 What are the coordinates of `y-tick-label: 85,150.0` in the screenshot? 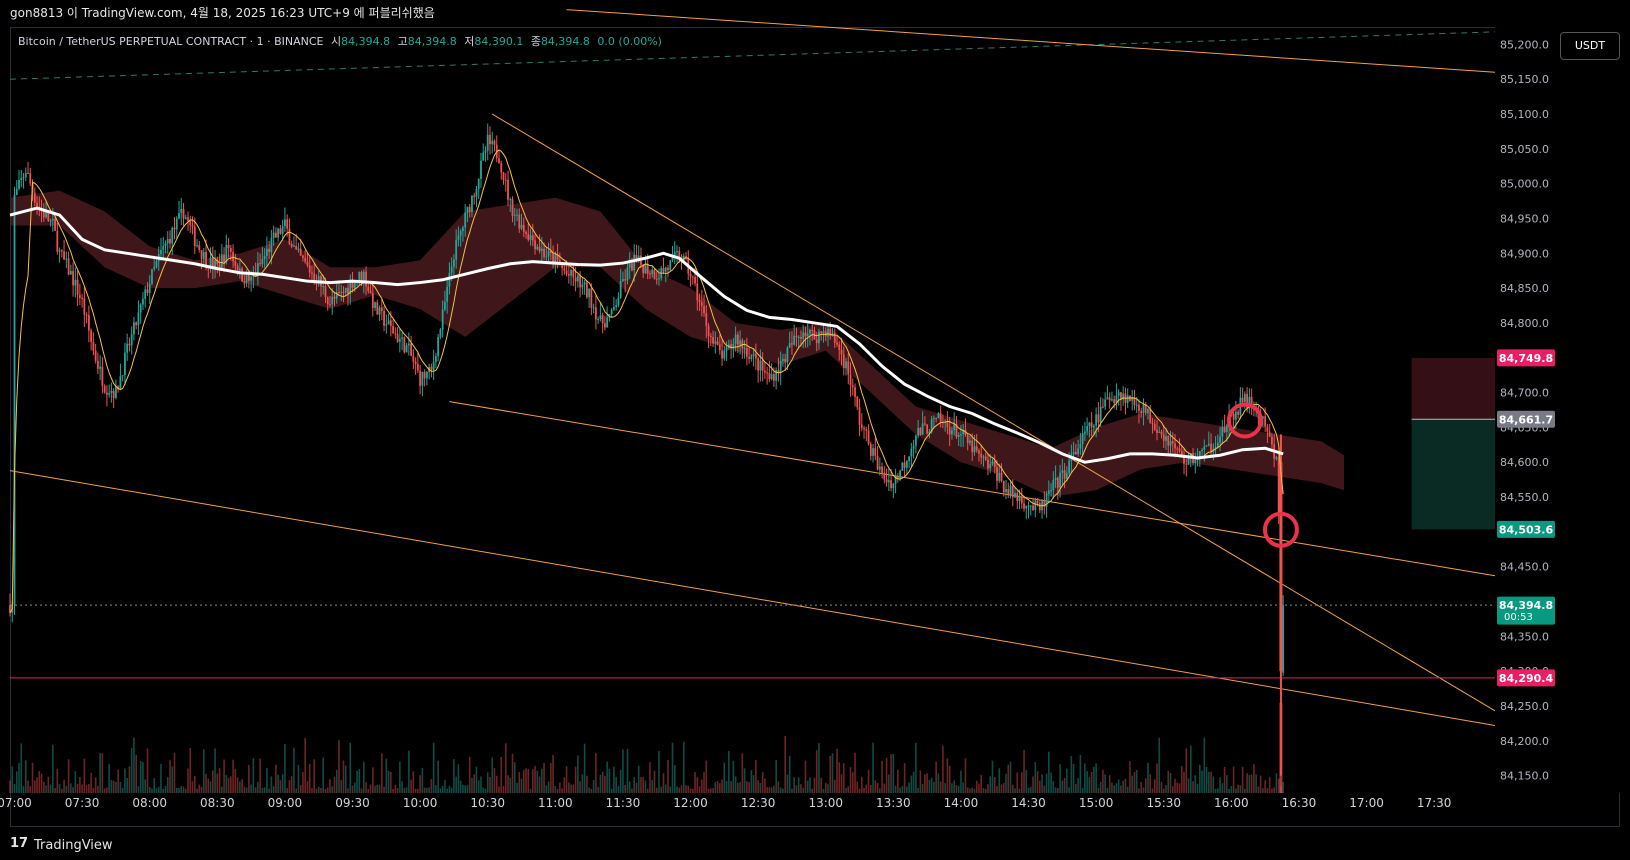 It's located at (1524, 79).